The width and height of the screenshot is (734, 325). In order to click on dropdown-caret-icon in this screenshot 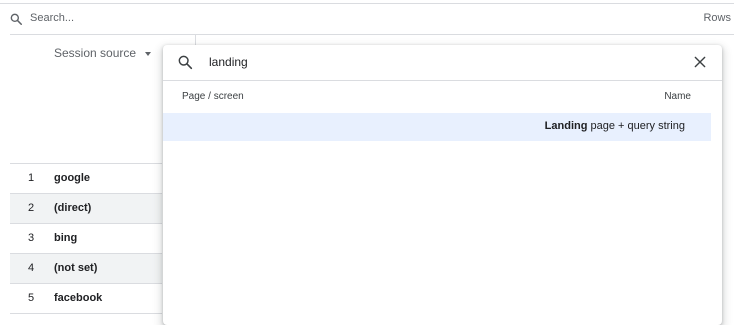, I will do `click(148, 54)`.